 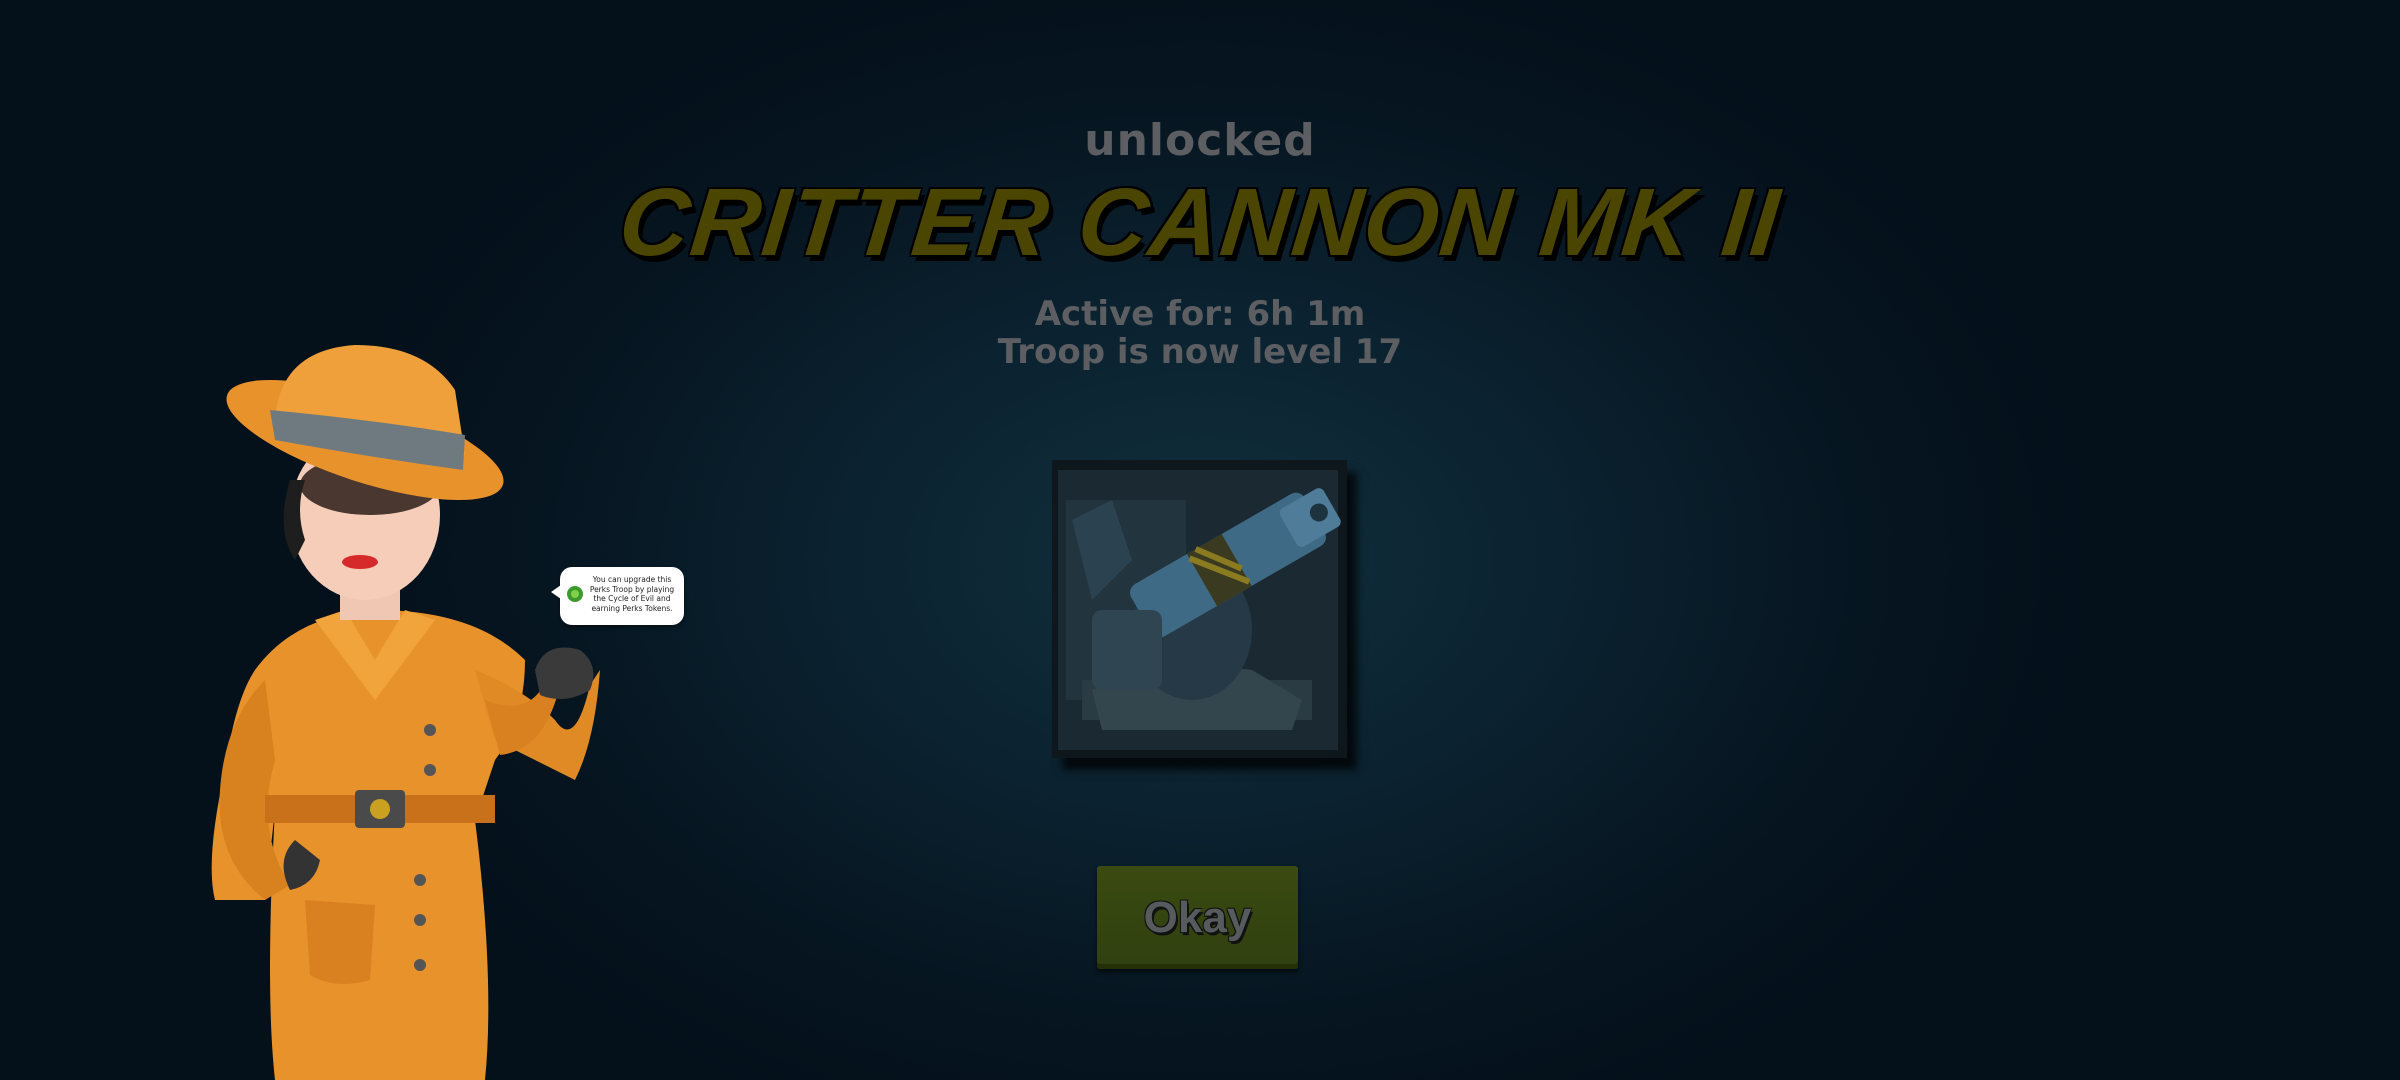 I want to click on troop-image-card, so click(x=1199, y=609).